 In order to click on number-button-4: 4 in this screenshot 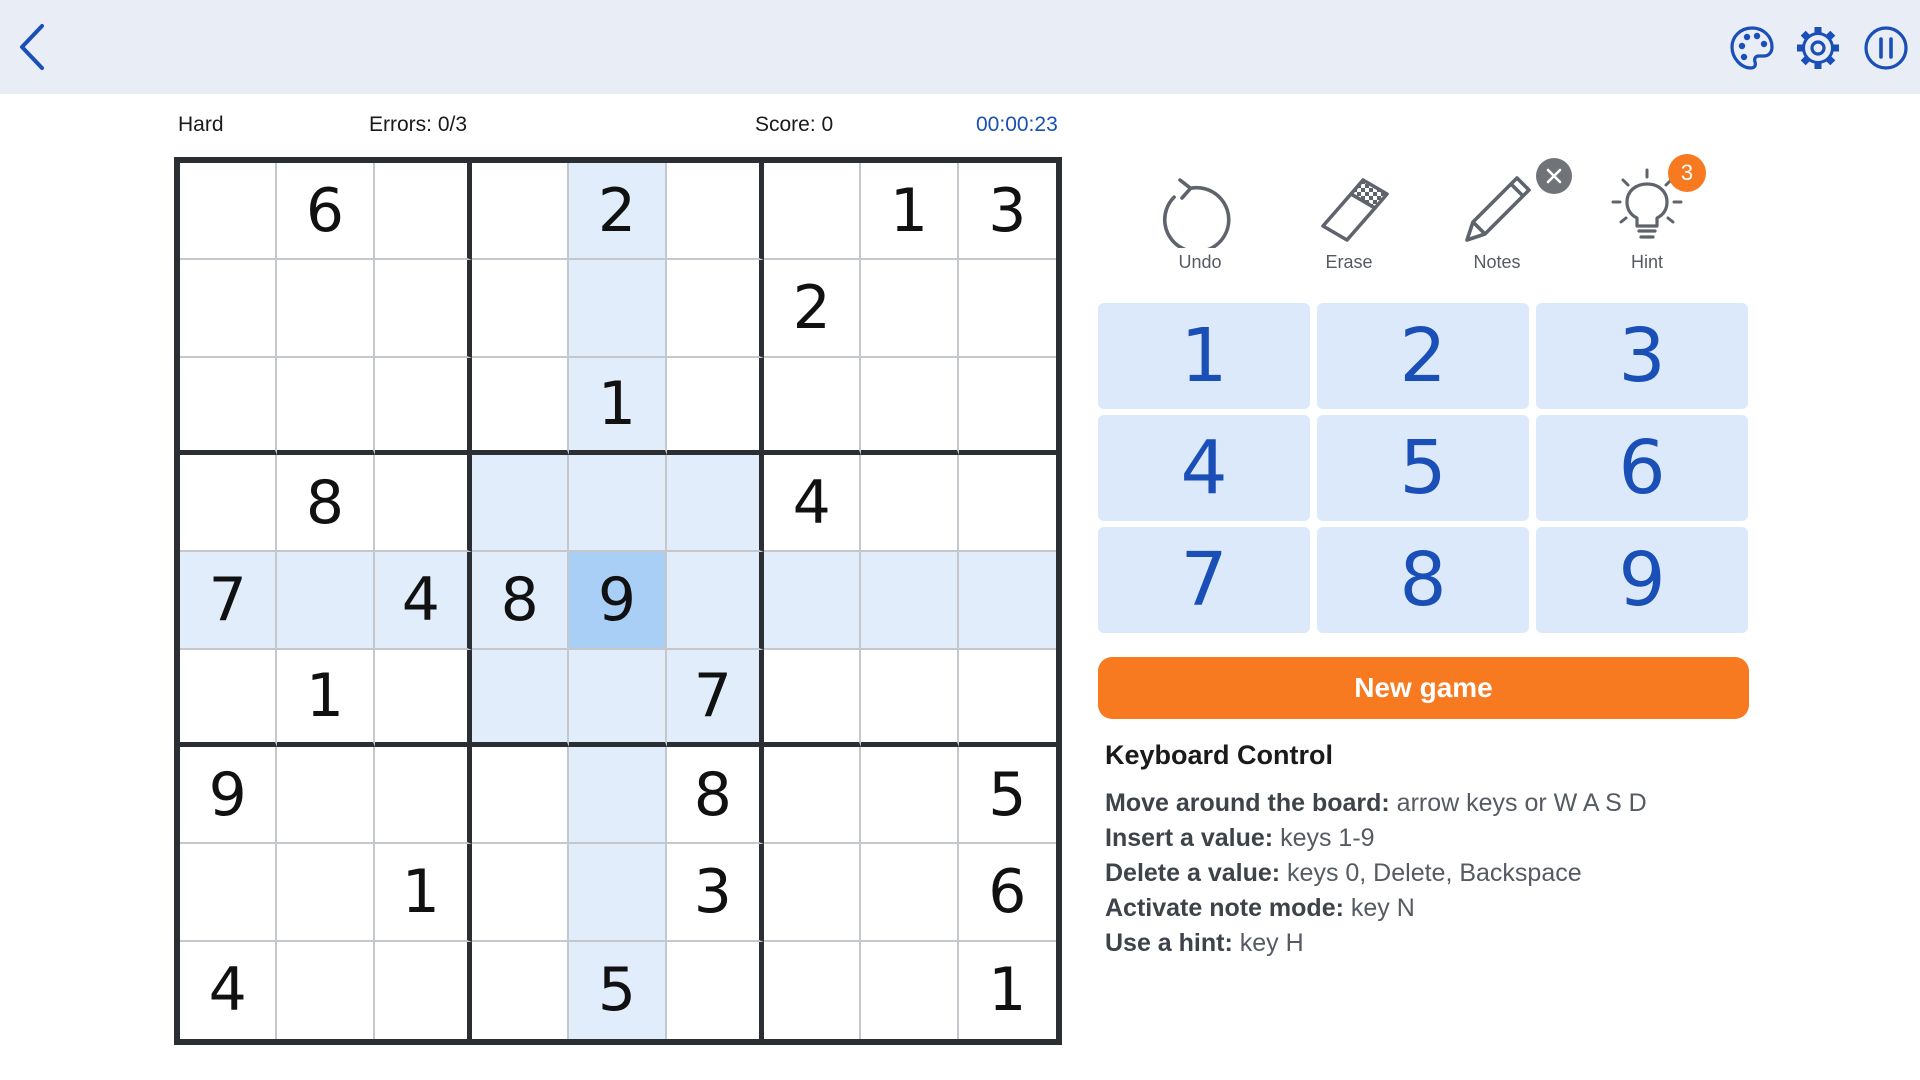, I will do `click(1204, 468)`.